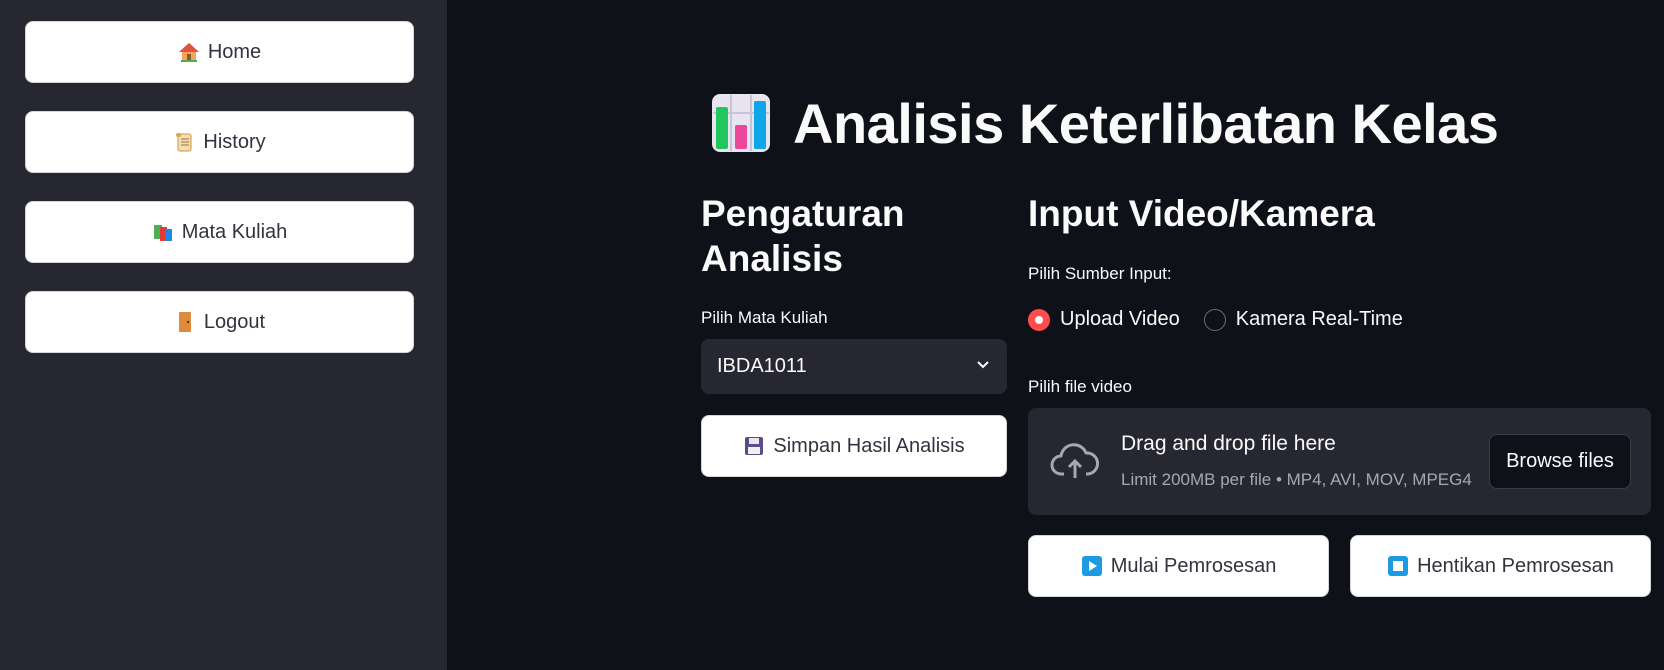 The height and width of the screenshot is (670, 1664). I want to click on settings-heading-line1: Pengaturan, so click(803, 213).